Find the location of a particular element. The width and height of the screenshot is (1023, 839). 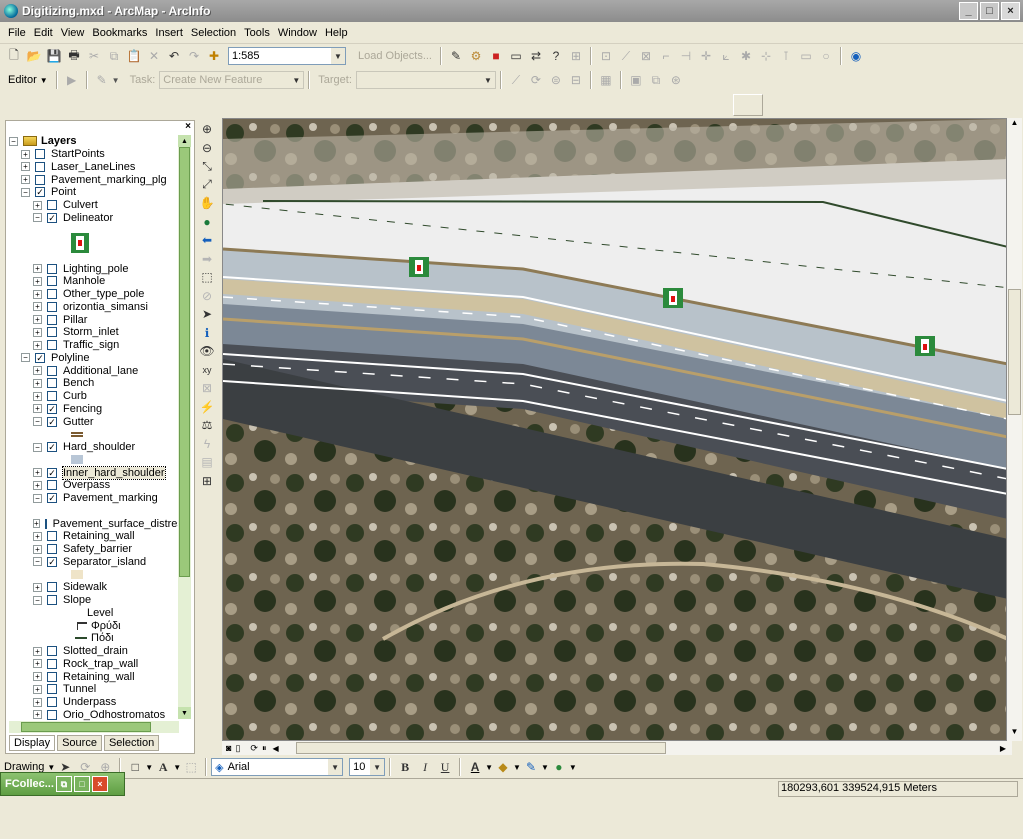

pause-drawing-icon: ⏸ is located at coordinates (264, 748).